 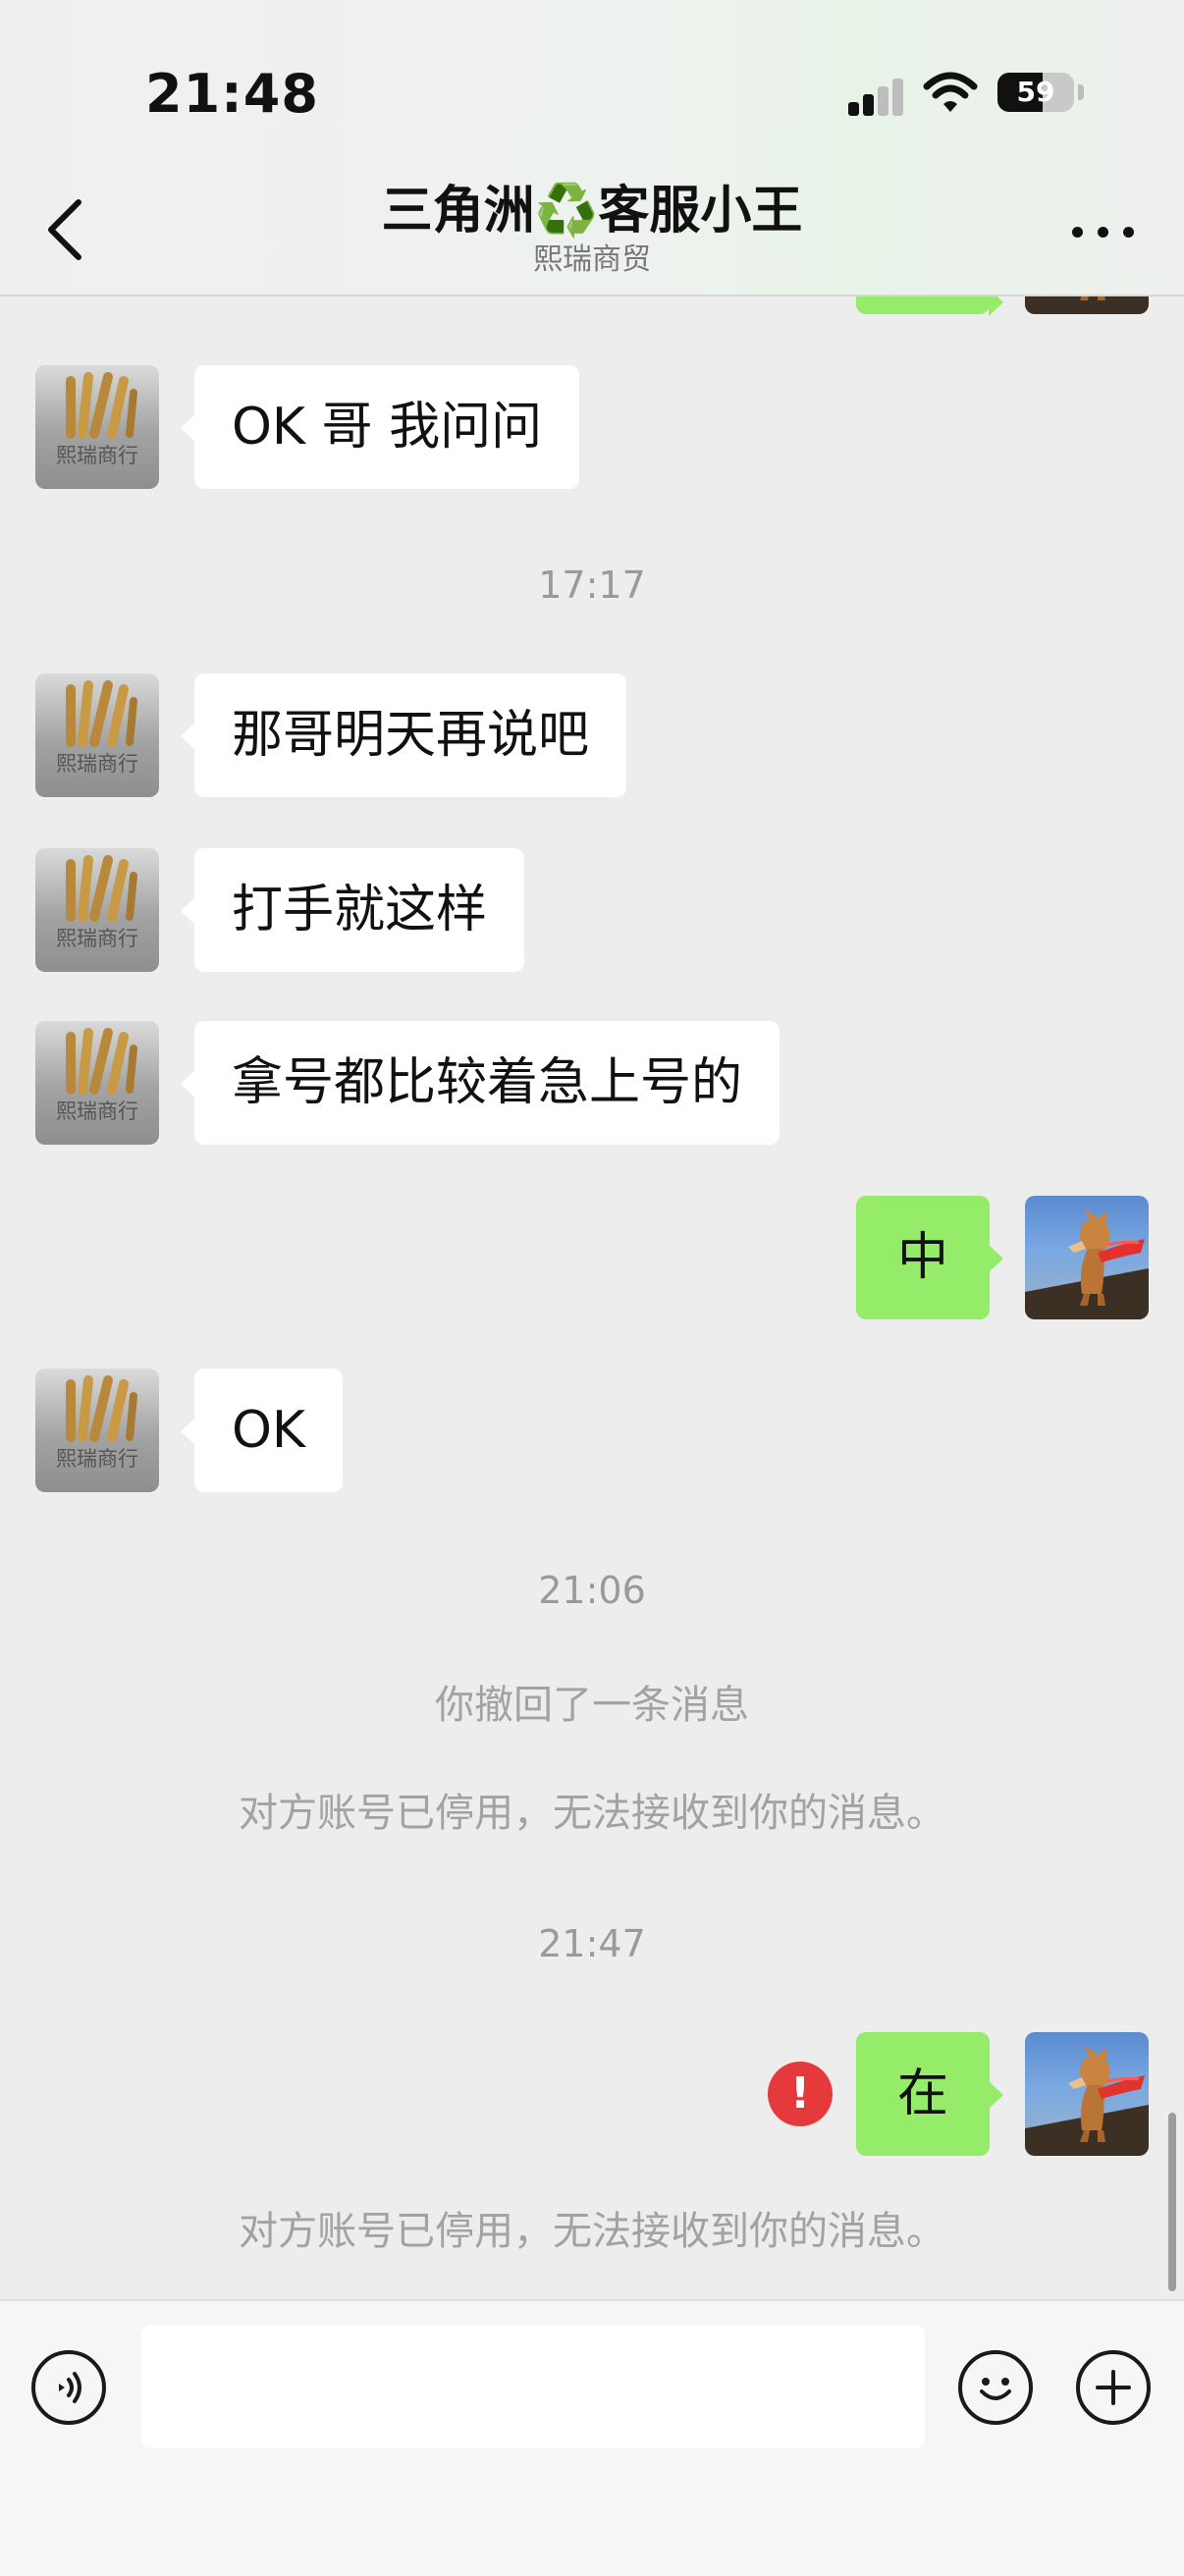 I want to click on voice-icon, so click(x=70, y=2387).